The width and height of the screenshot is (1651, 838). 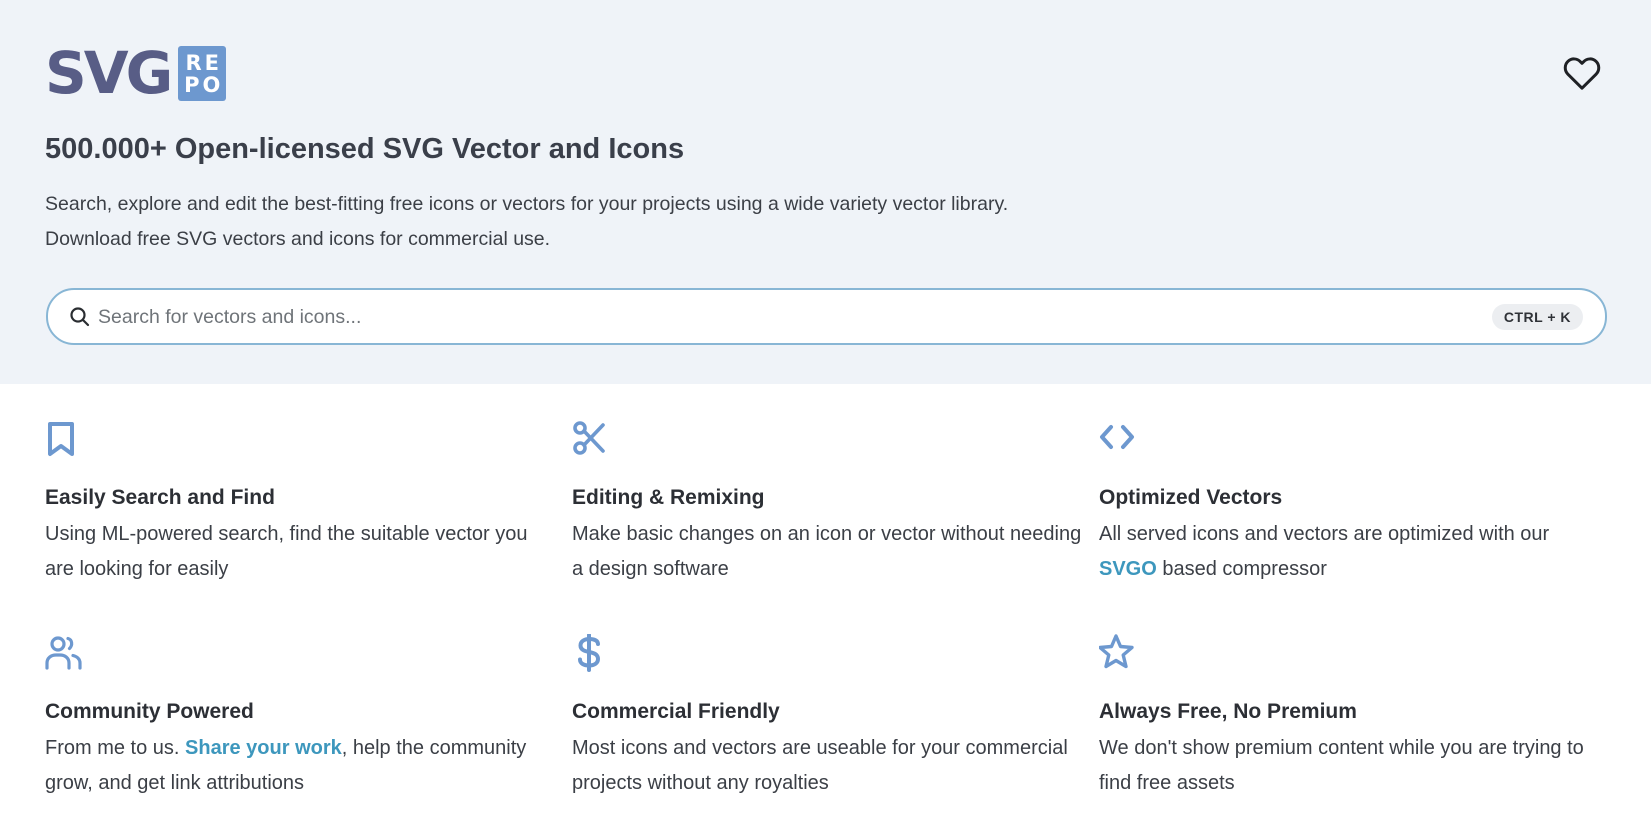 I want to click on users-icon, so click(x=63, y=653).